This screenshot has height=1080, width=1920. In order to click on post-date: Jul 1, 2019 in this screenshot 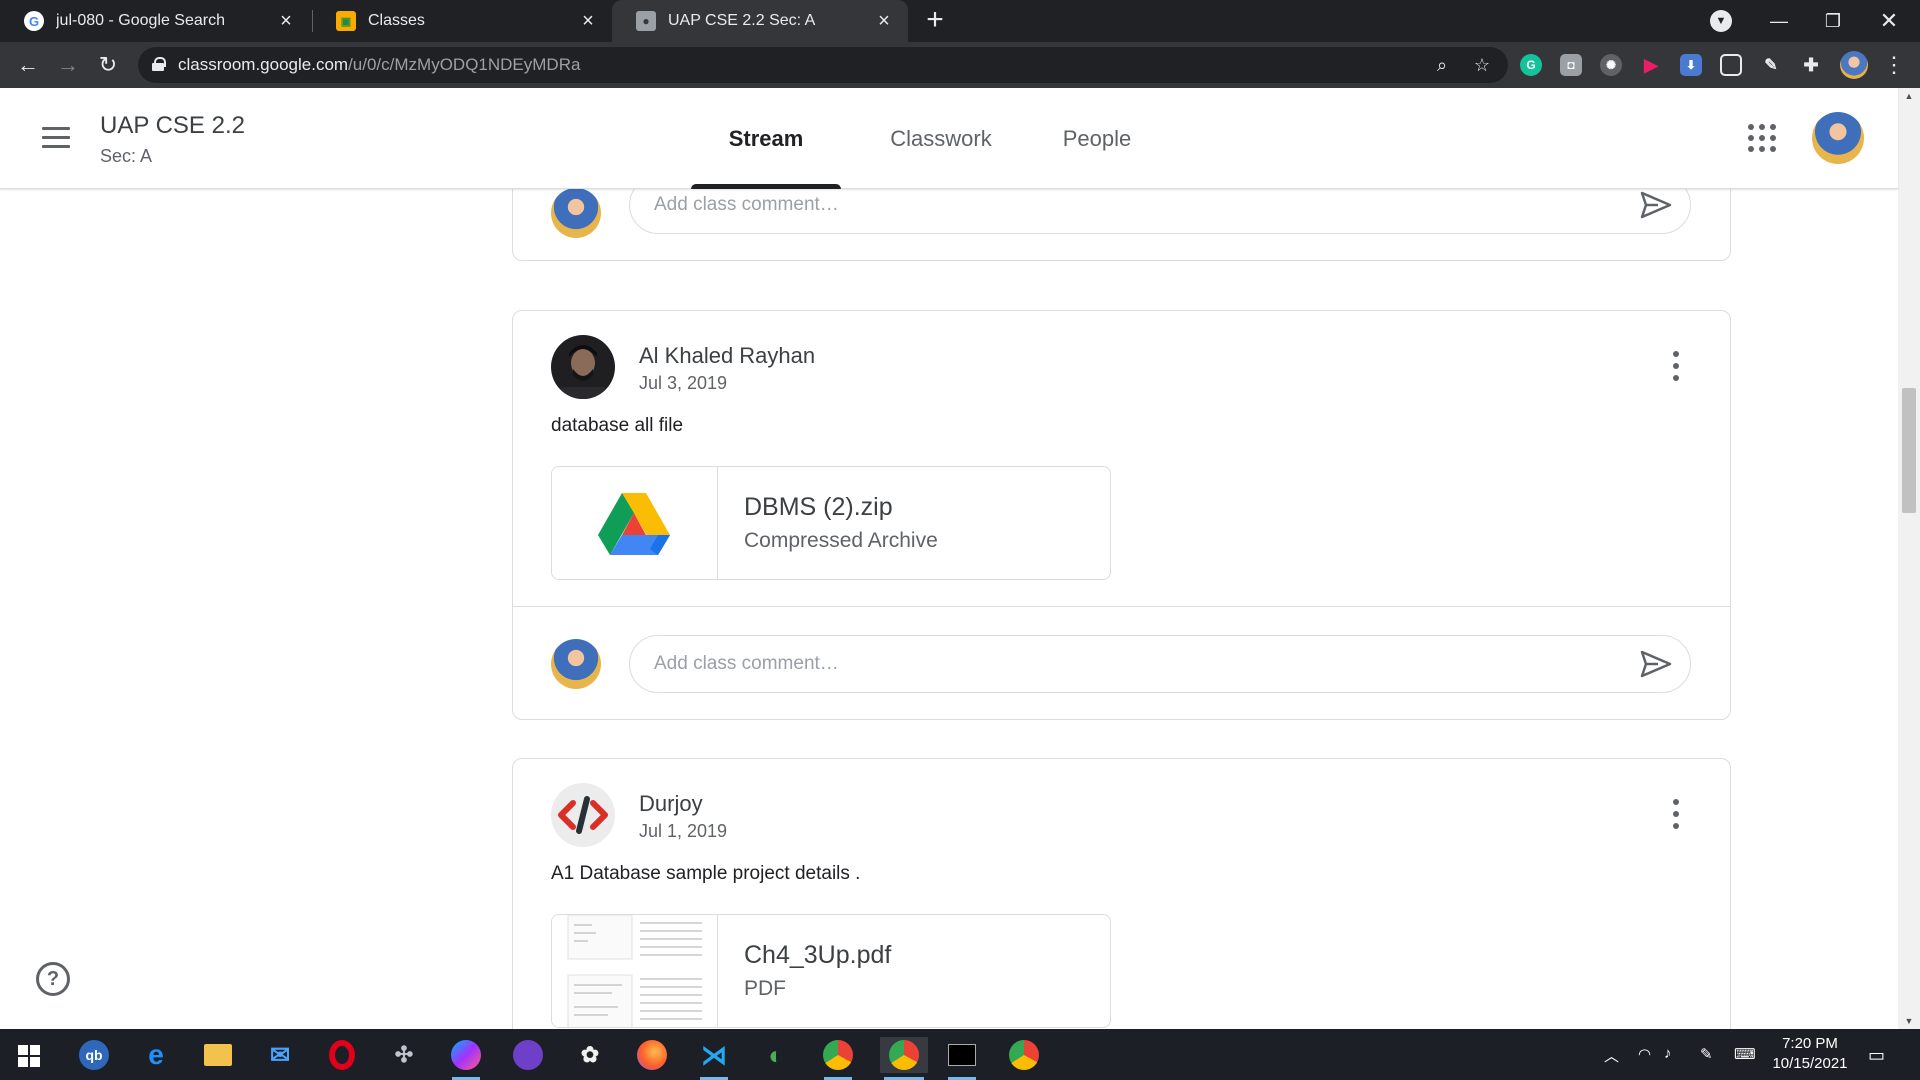, I will do `click(683, 831)`.